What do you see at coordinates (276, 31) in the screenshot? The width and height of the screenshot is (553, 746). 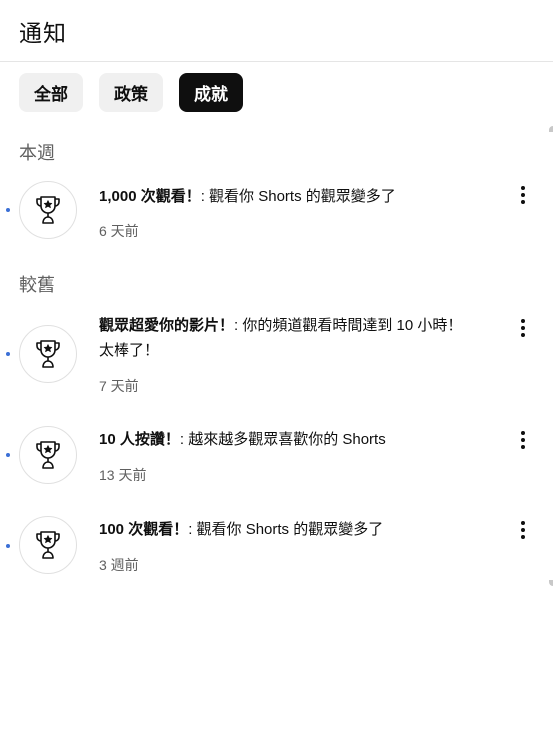 I see `panel-header: 通知` at bounding box center [276, 31].